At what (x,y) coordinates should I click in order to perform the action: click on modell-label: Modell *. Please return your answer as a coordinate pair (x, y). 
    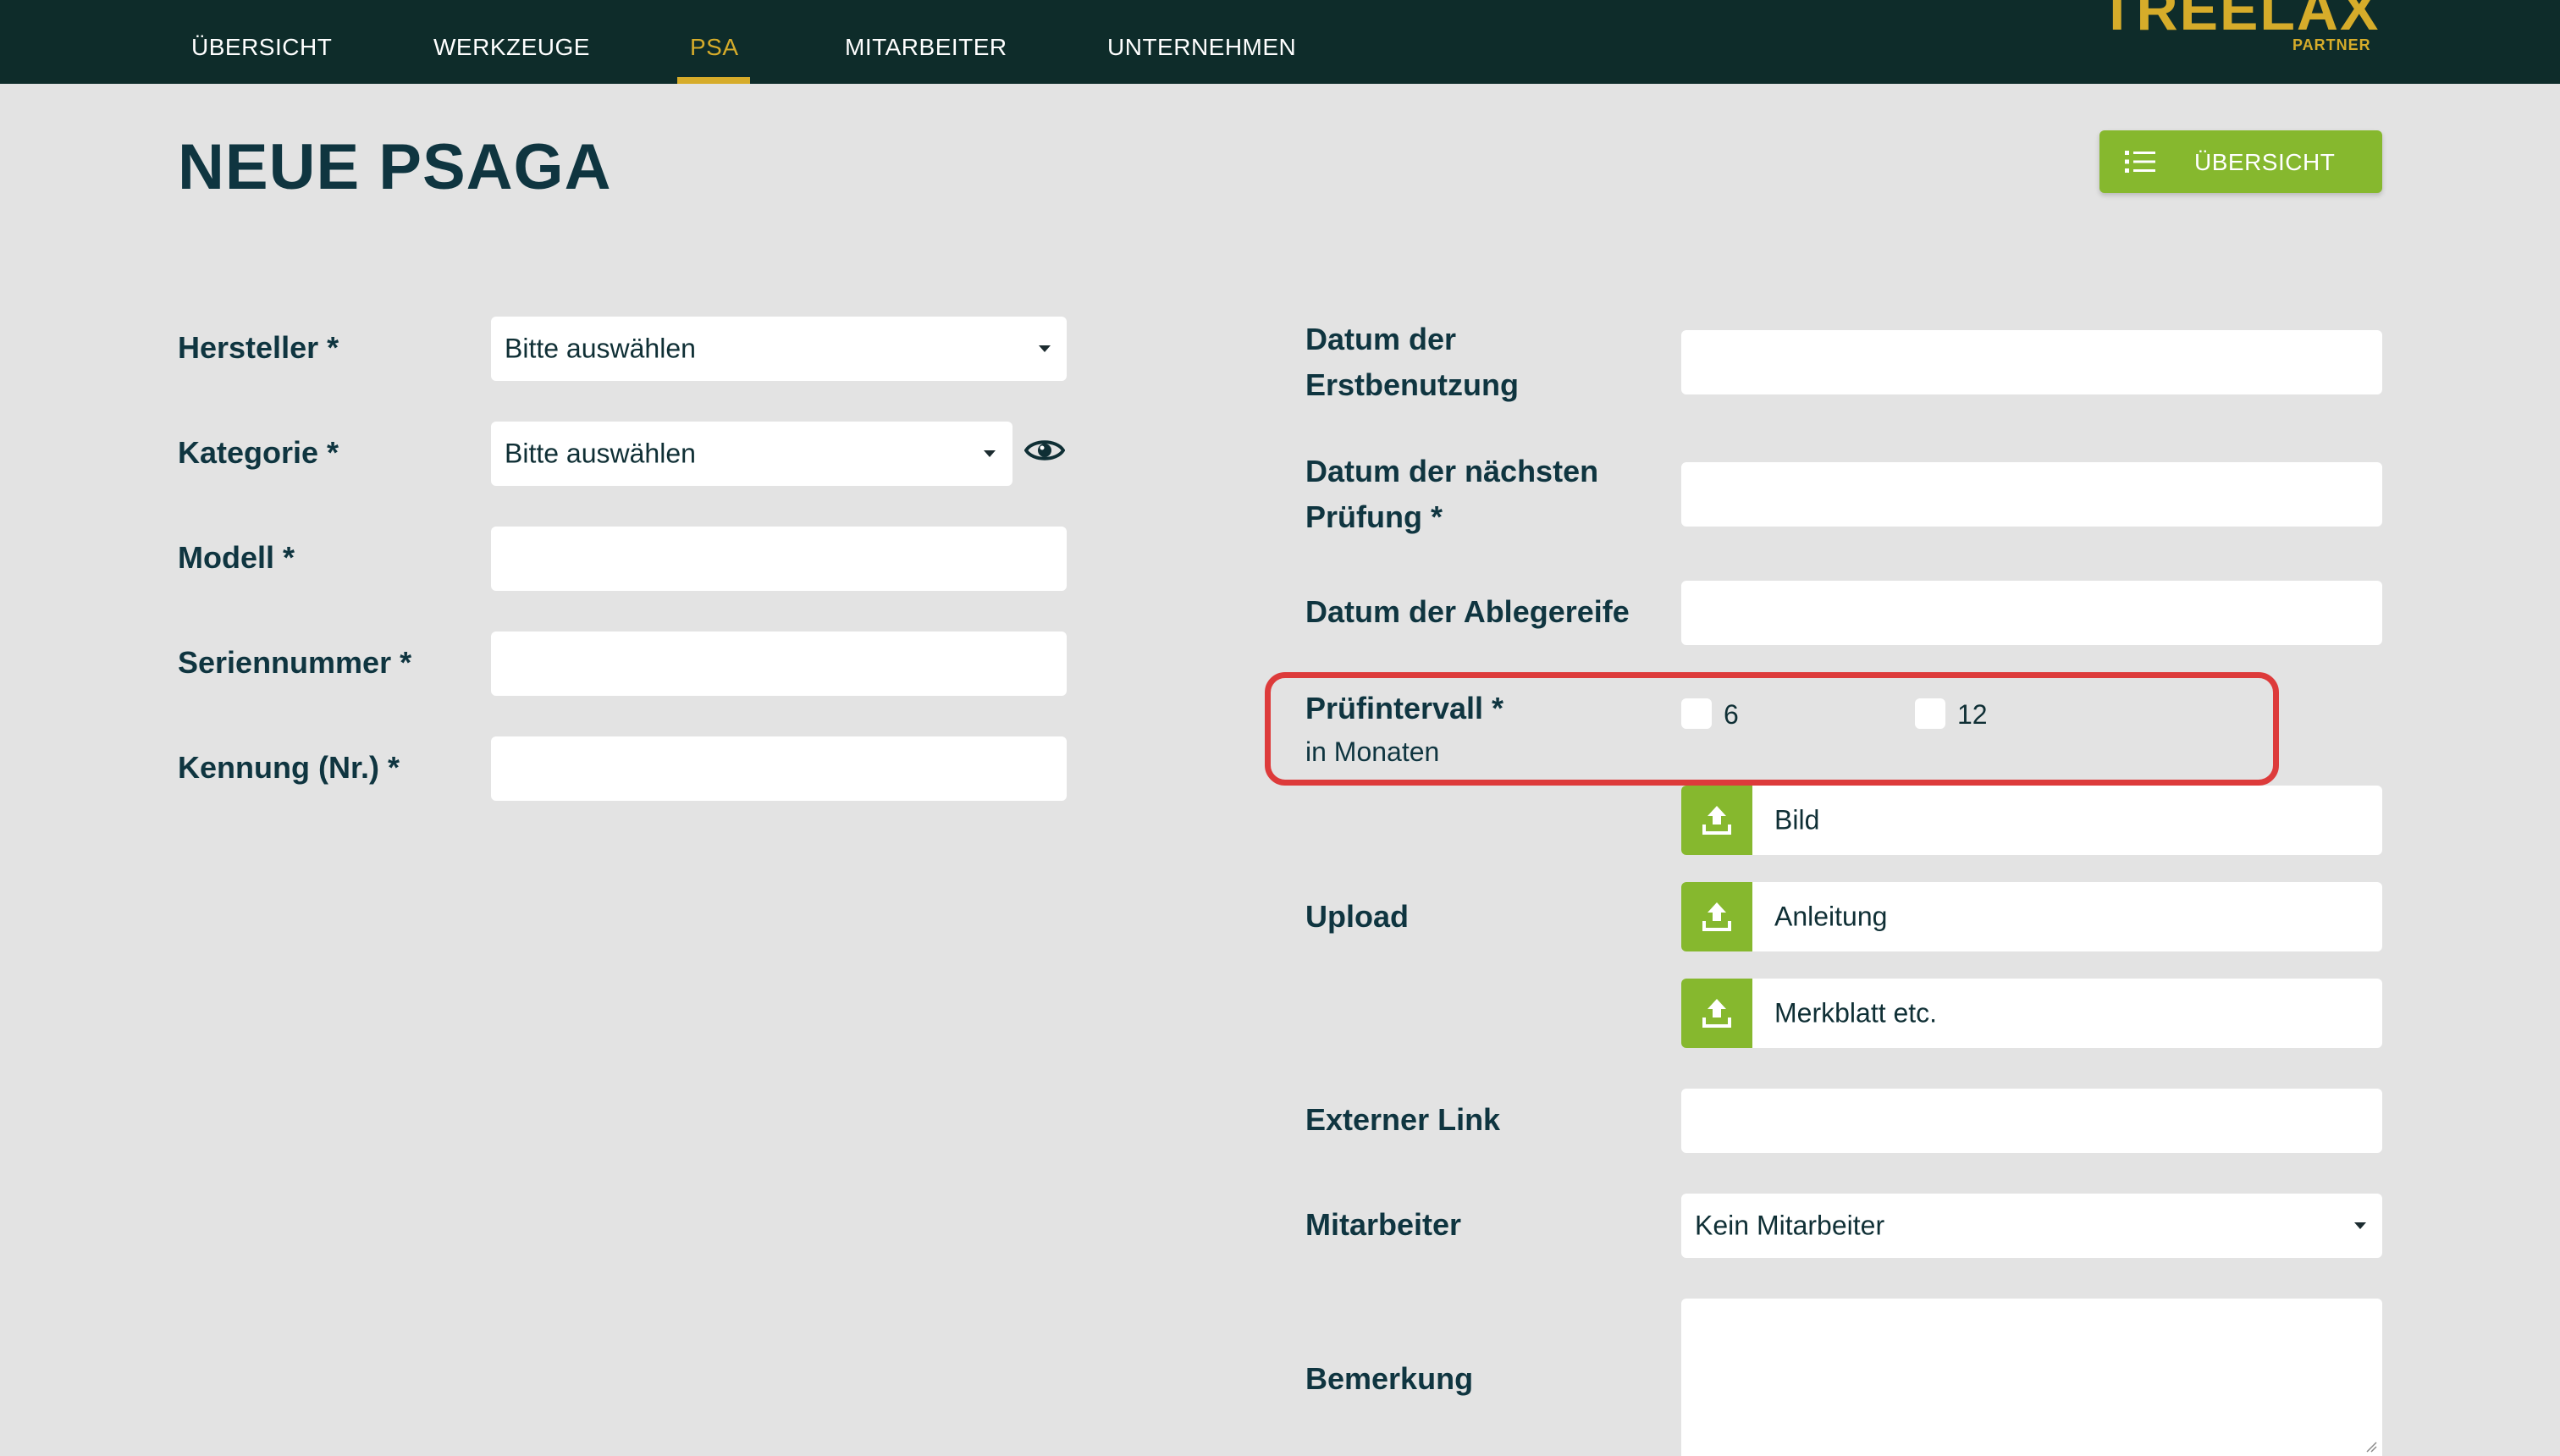
    Looking at the image, I should click on (236, 557).